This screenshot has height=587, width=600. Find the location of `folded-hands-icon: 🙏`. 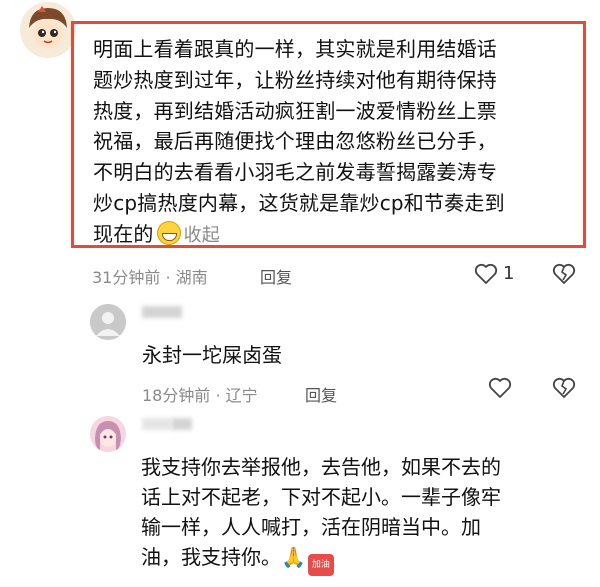

folded-hands-icon: 🙏 is located at coordinates (293, 557).